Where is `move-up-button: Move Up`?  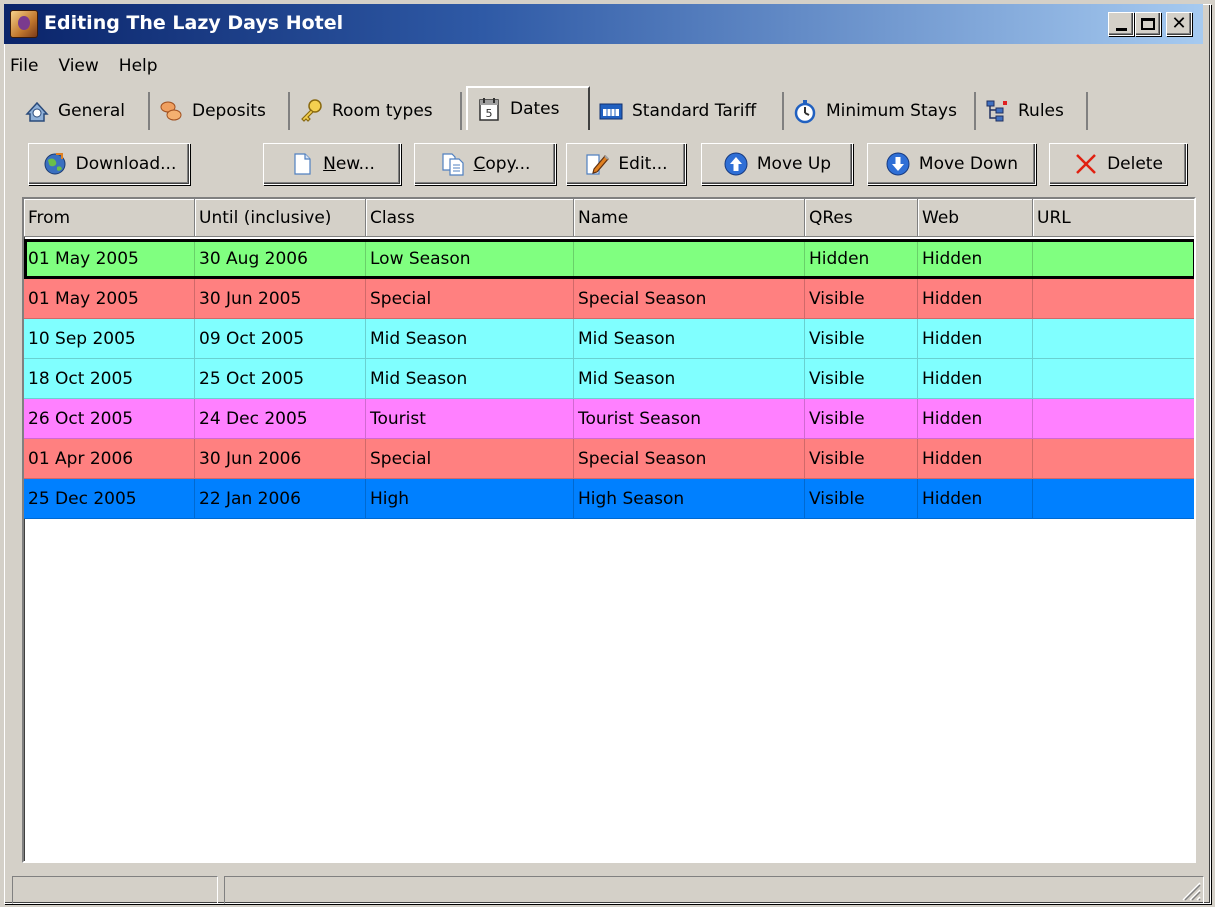 move-up-button: Move Up is located at coordinates (777, 164).